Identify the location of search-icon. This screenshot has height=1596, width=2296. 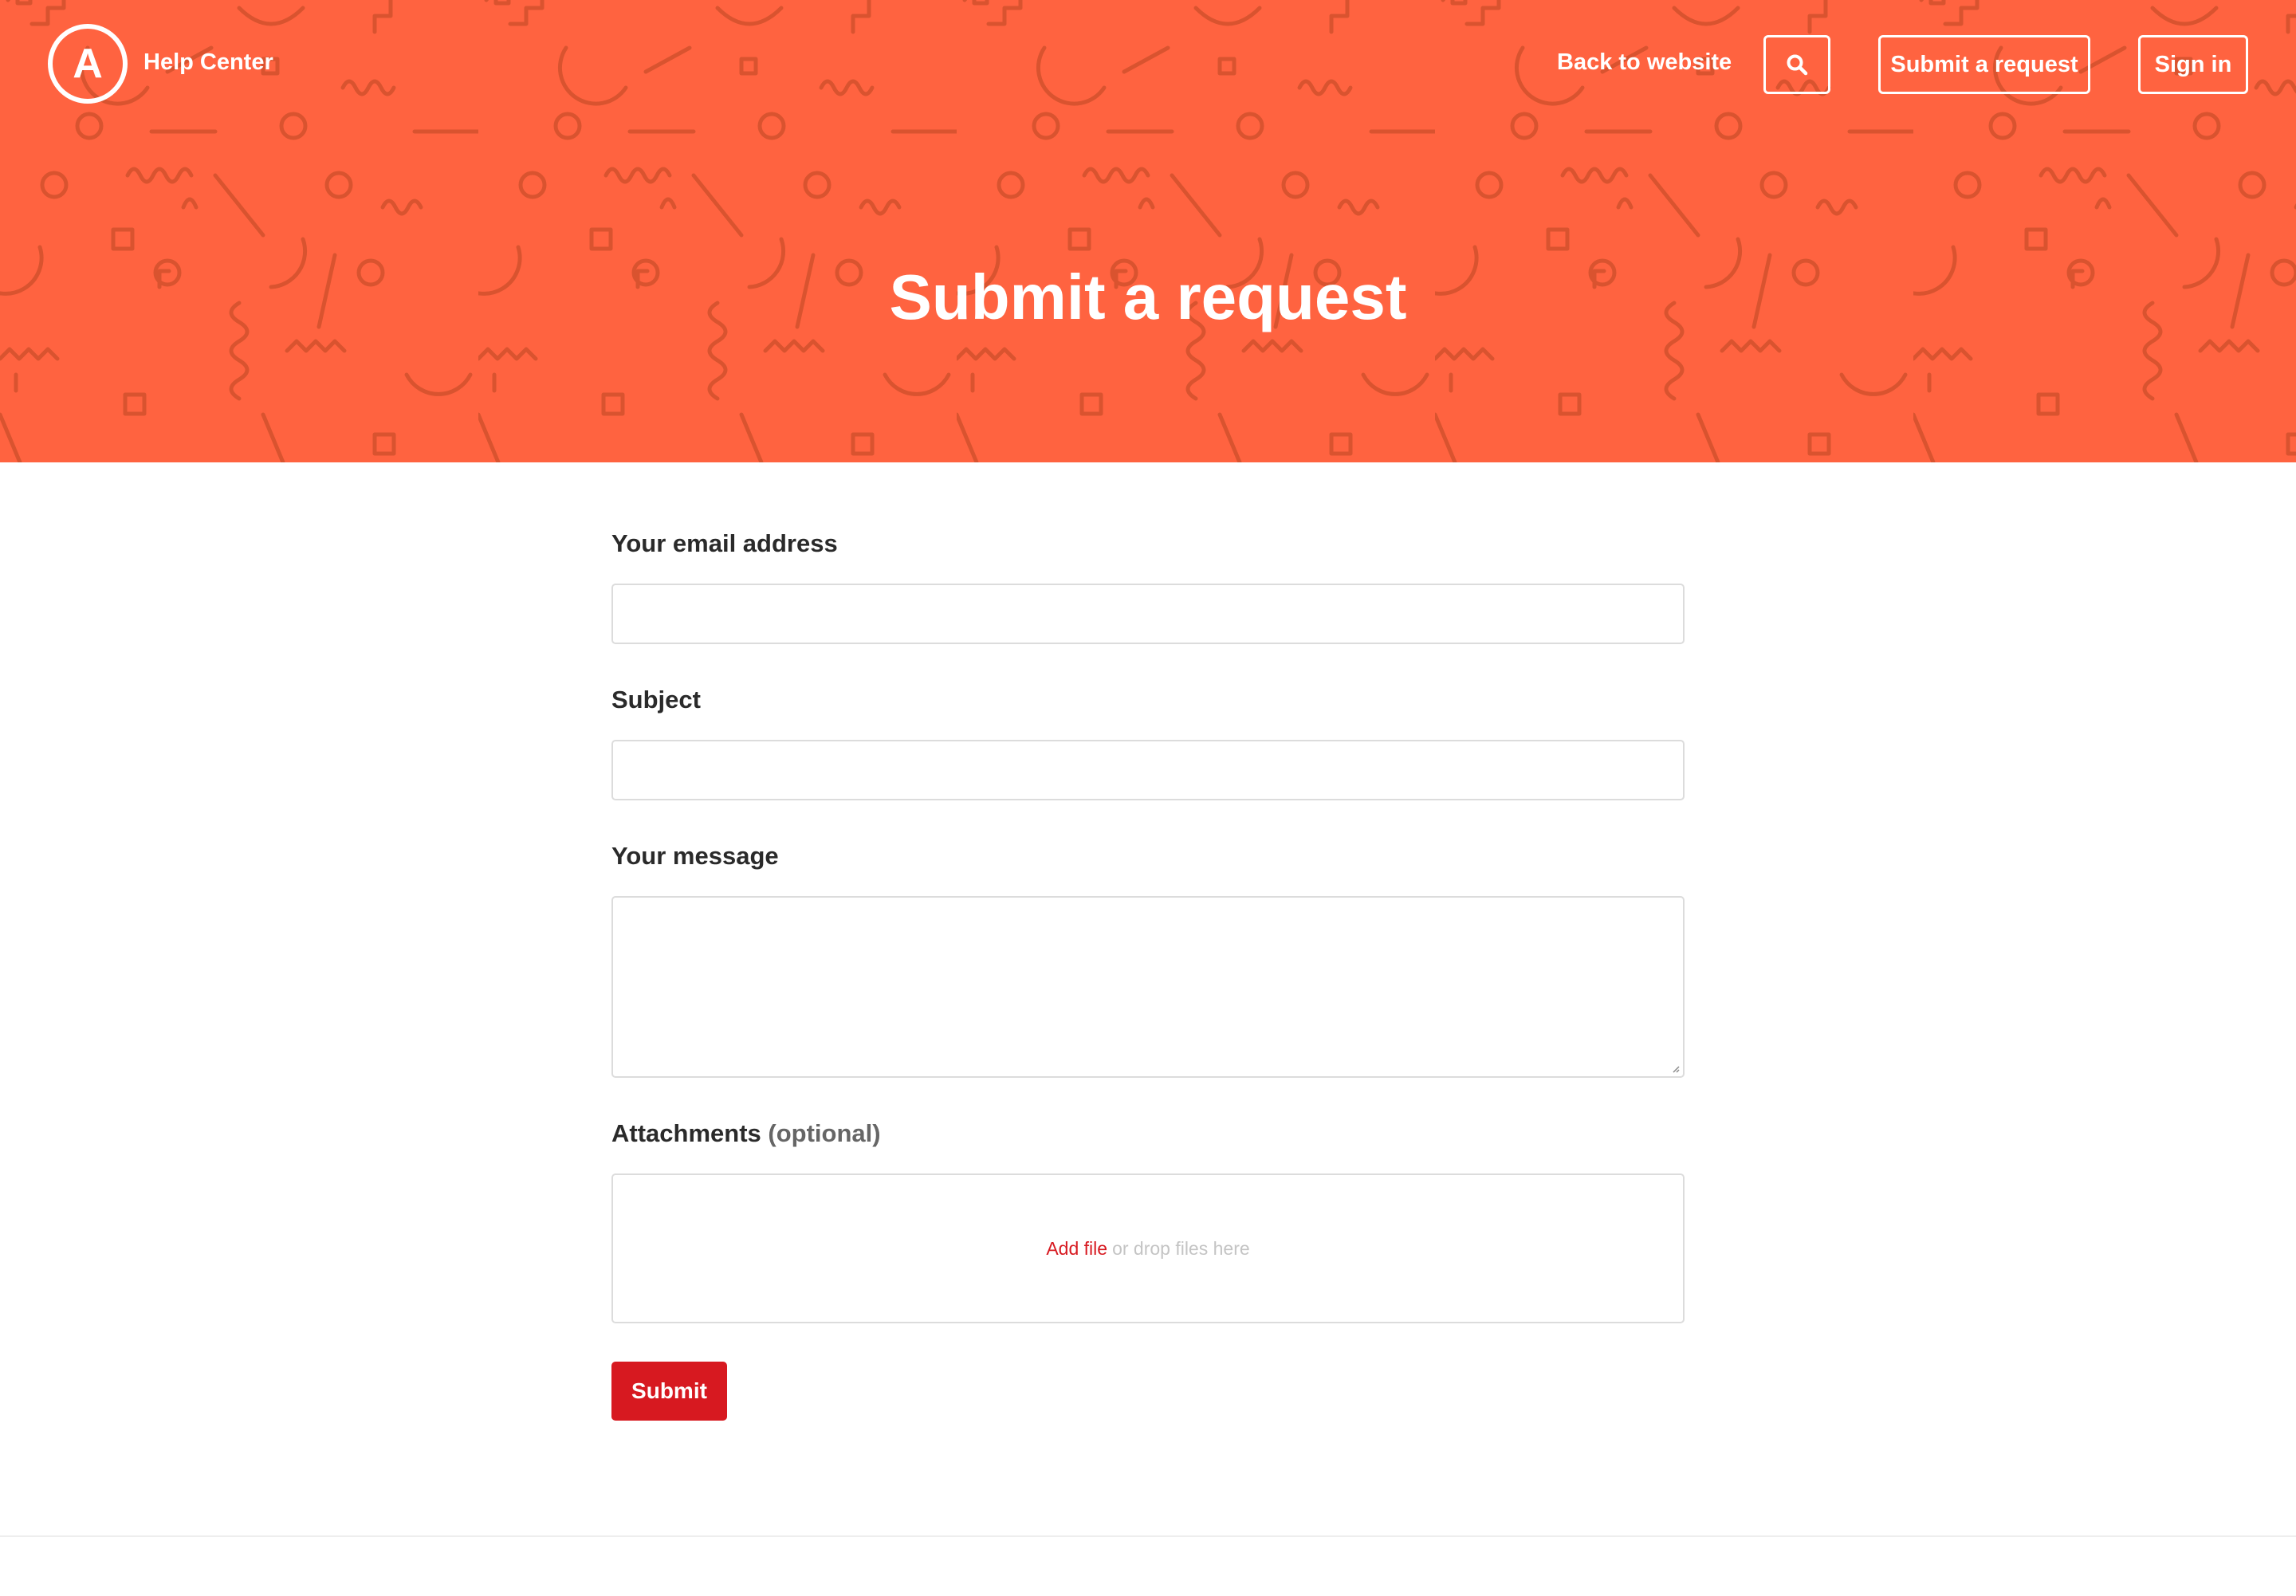
(1797, 65).